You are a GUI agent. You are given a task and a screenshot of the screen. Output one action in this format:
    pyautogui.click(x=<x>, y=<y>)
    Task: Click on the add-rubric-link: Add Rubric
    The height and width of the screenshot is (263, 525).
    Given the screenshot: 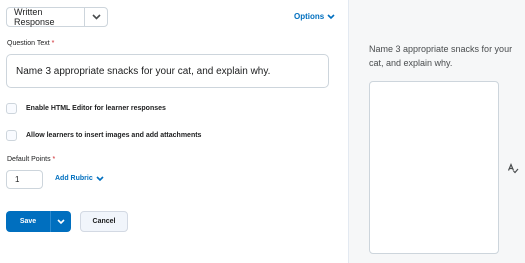 What is the action you would take?
    pyautogui.click(x=79, y=178)
    